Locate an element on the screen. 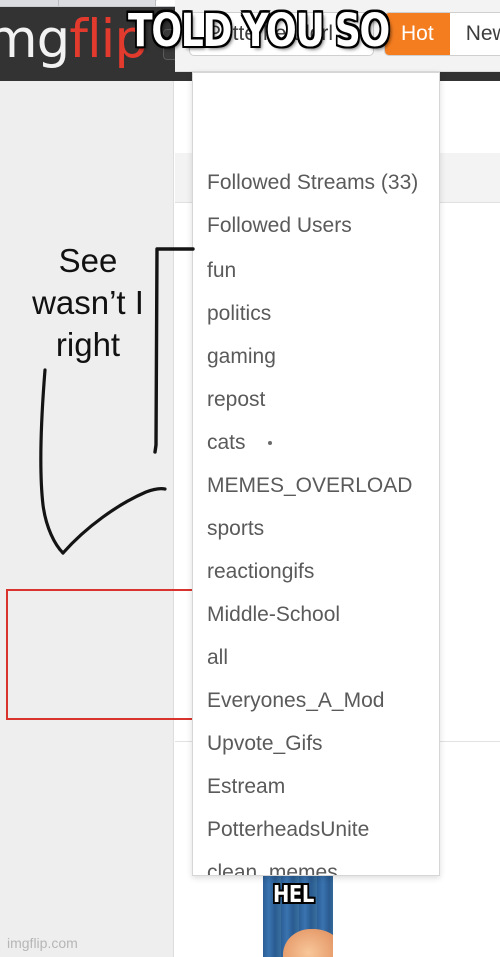 Image resolution: width=500 pixels, height=957 pixels. sort-new-button: New is located at coordinates (474, 34).